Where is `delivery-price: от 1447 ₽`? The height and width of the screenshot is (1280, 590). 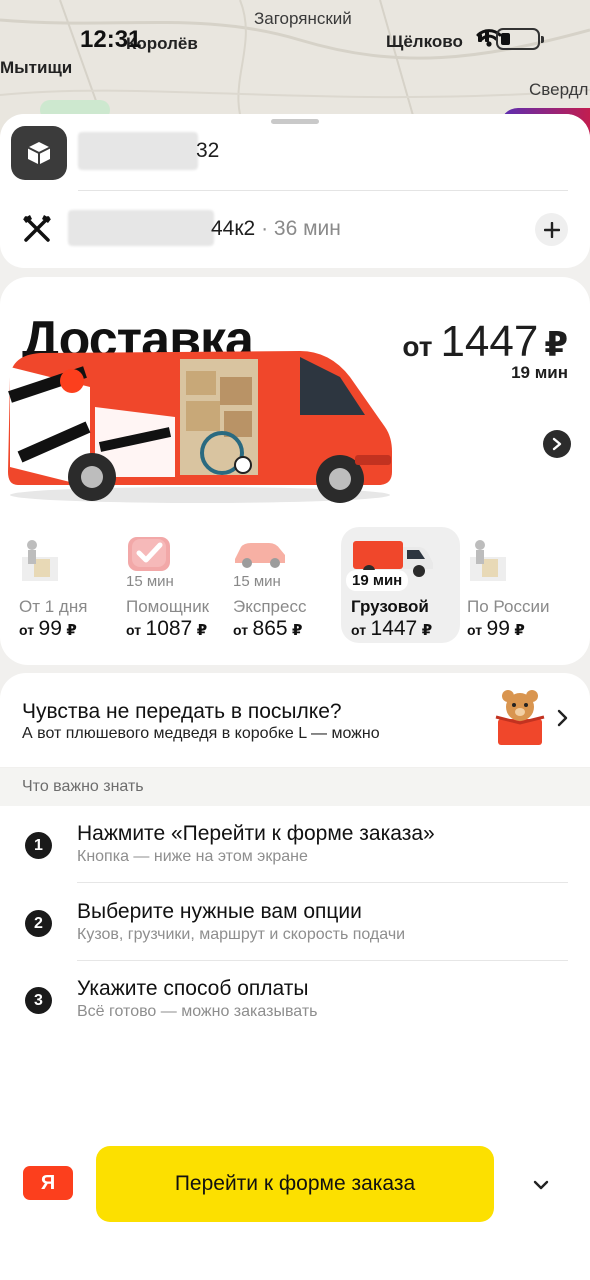 delivery-price: от 1447 ₽ is located at coordinates (485, 342).